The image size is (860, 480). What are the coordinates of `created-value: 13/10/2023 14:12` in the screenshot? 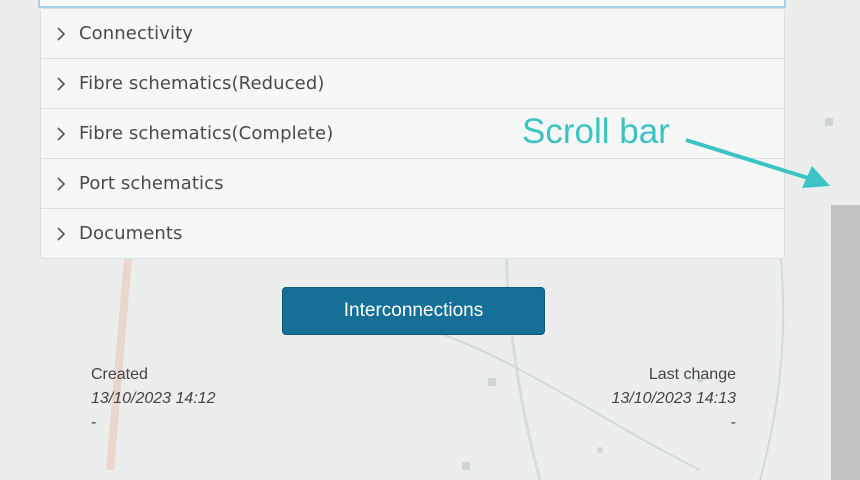 It's located at (153, 398).